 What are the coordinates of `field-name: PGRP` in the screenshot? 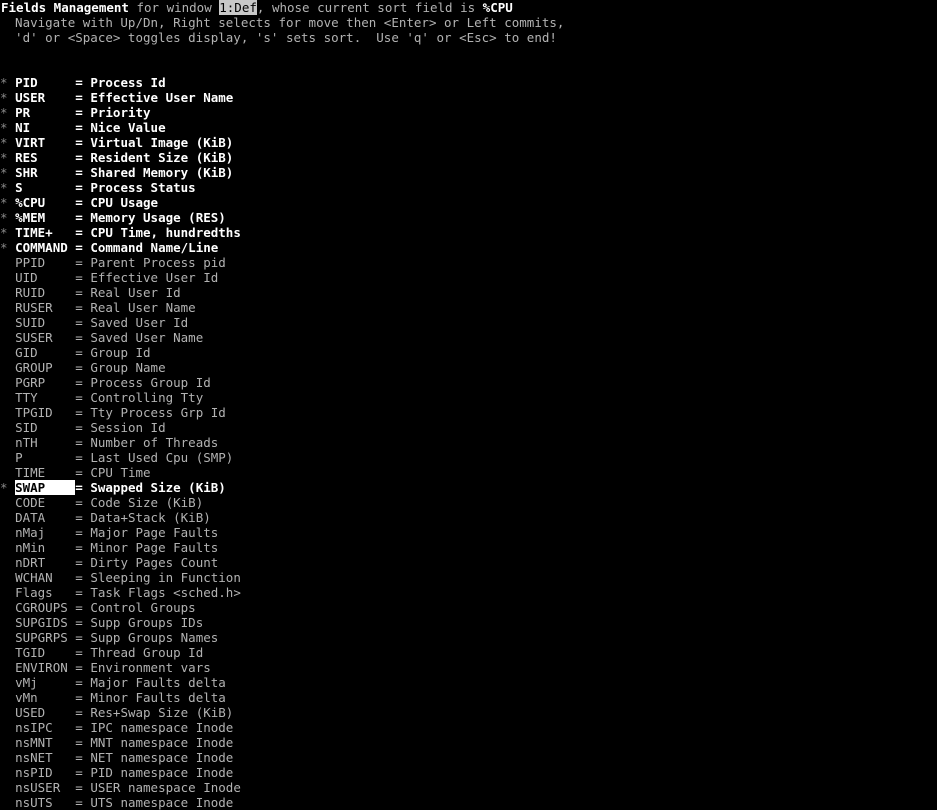 It's located at (45, 382).